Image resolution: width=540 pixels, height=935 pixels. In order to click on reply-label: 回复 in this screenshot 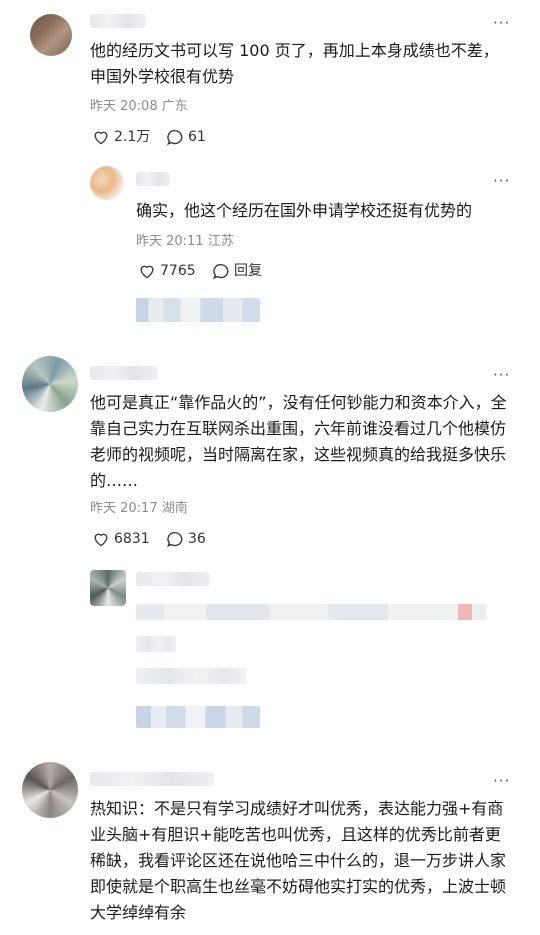, I will do `click(248, 271)`.